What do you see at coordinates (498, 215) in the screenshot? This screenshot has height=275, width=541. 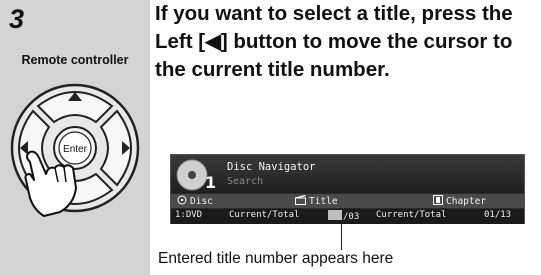 I see `chapter-value: 01/13` at bounding box center [498, 215].